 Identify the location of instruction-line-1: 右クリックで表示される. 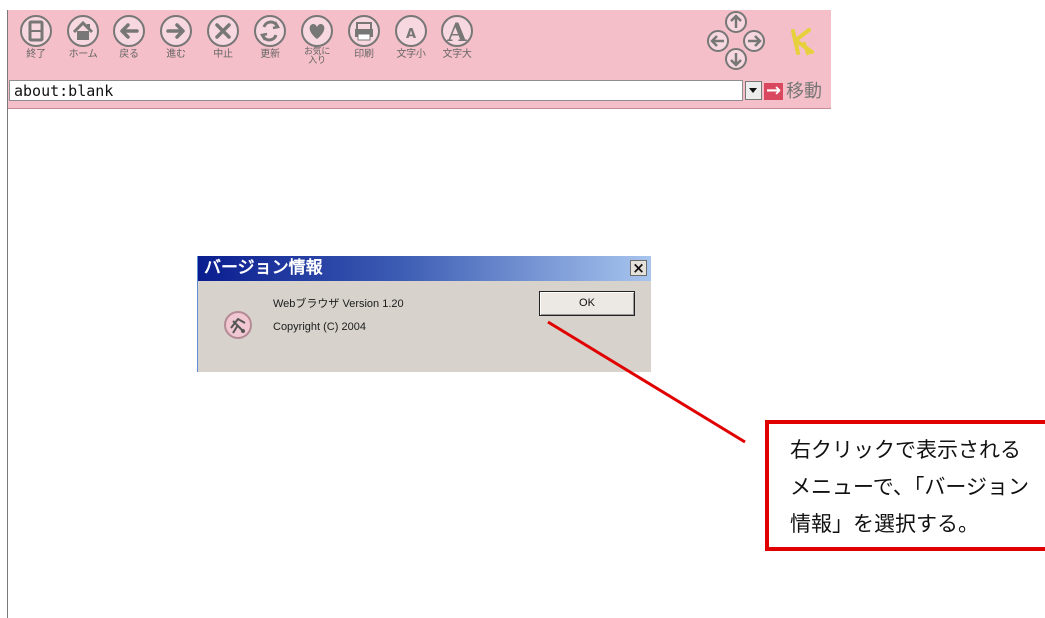
(905, 450).